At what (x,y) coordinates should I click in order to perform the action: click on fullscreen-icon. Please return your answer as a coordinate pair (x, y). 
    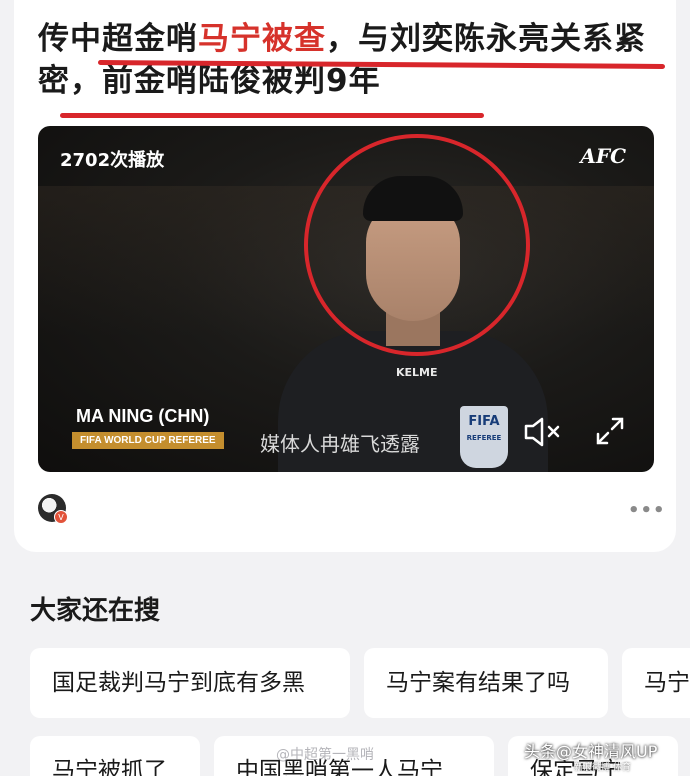
    Looking at the image, I should click on (610, 431).